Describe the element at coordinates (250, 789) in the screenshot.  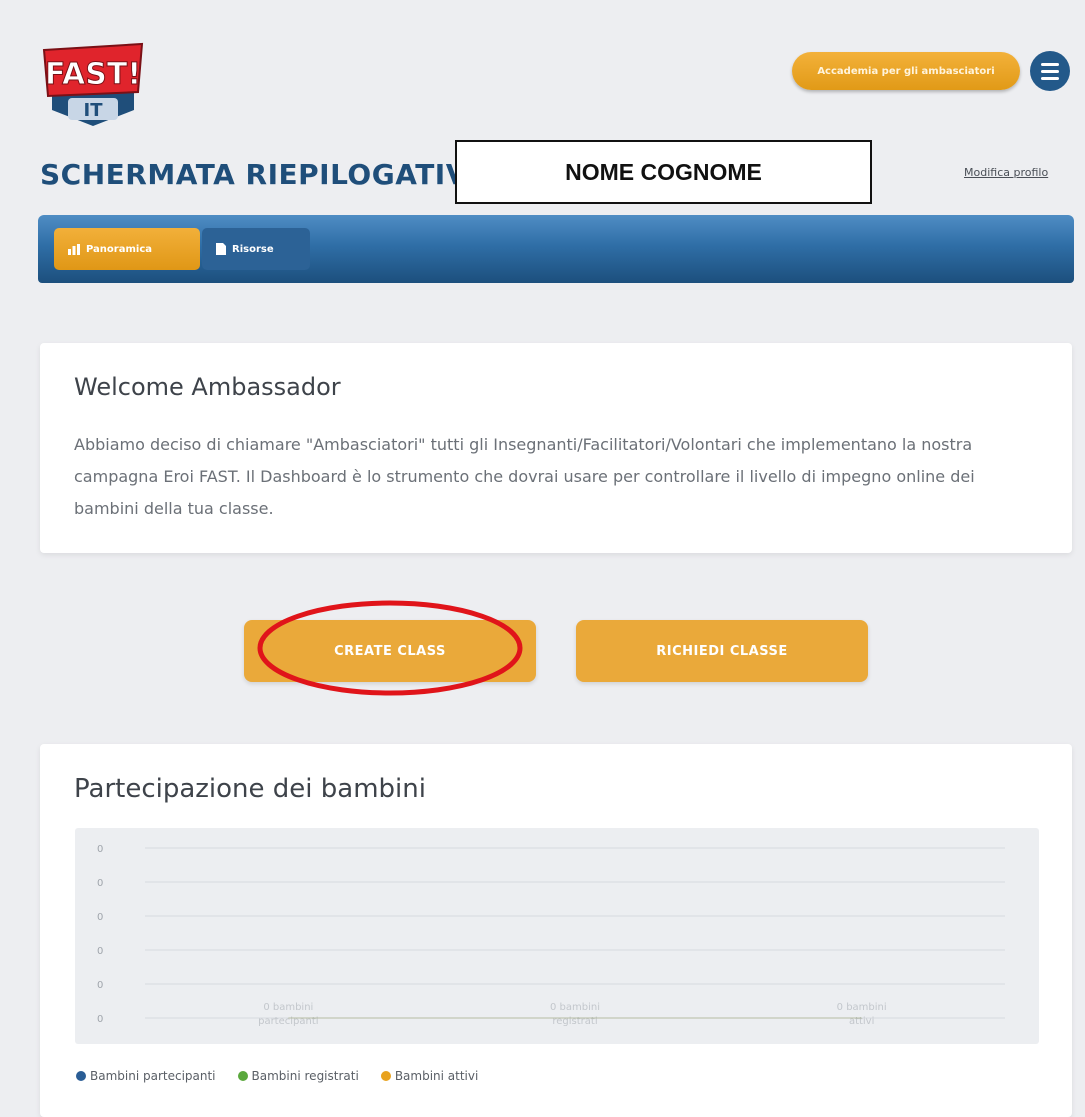
I see `chart-title: Partecipazione dei bambini` at that location.